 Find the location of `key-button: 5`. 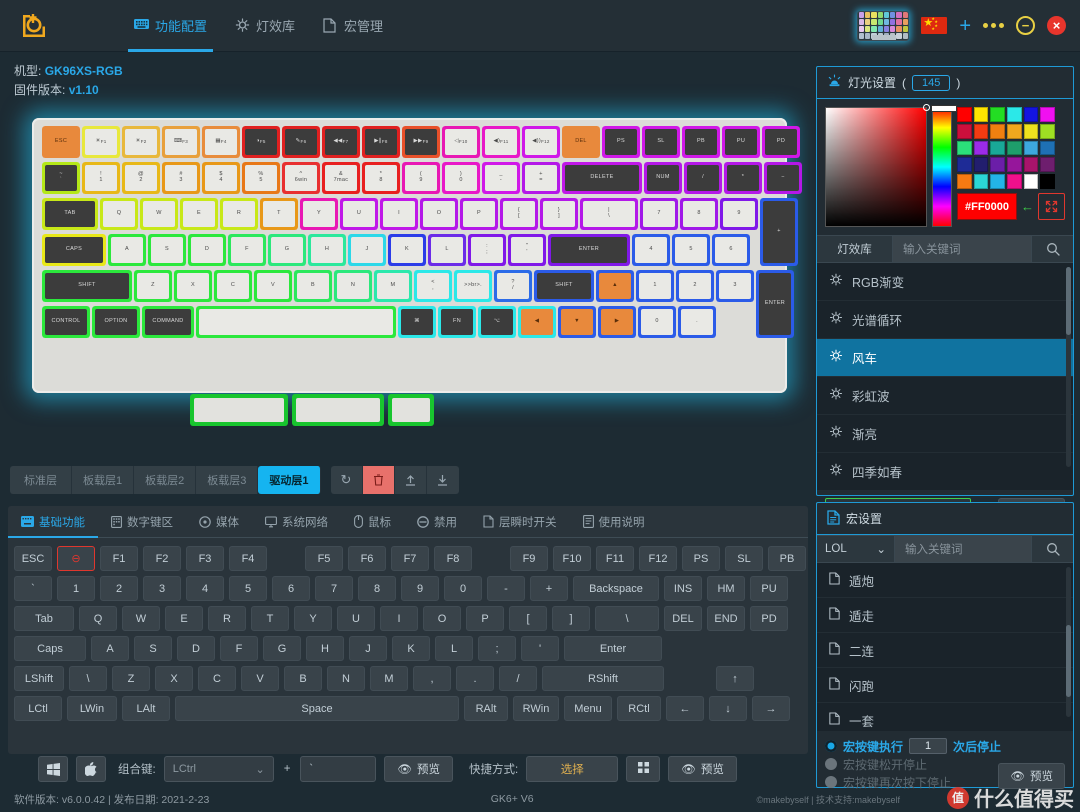

key-button: 5 is located at coordinates (248, 588).